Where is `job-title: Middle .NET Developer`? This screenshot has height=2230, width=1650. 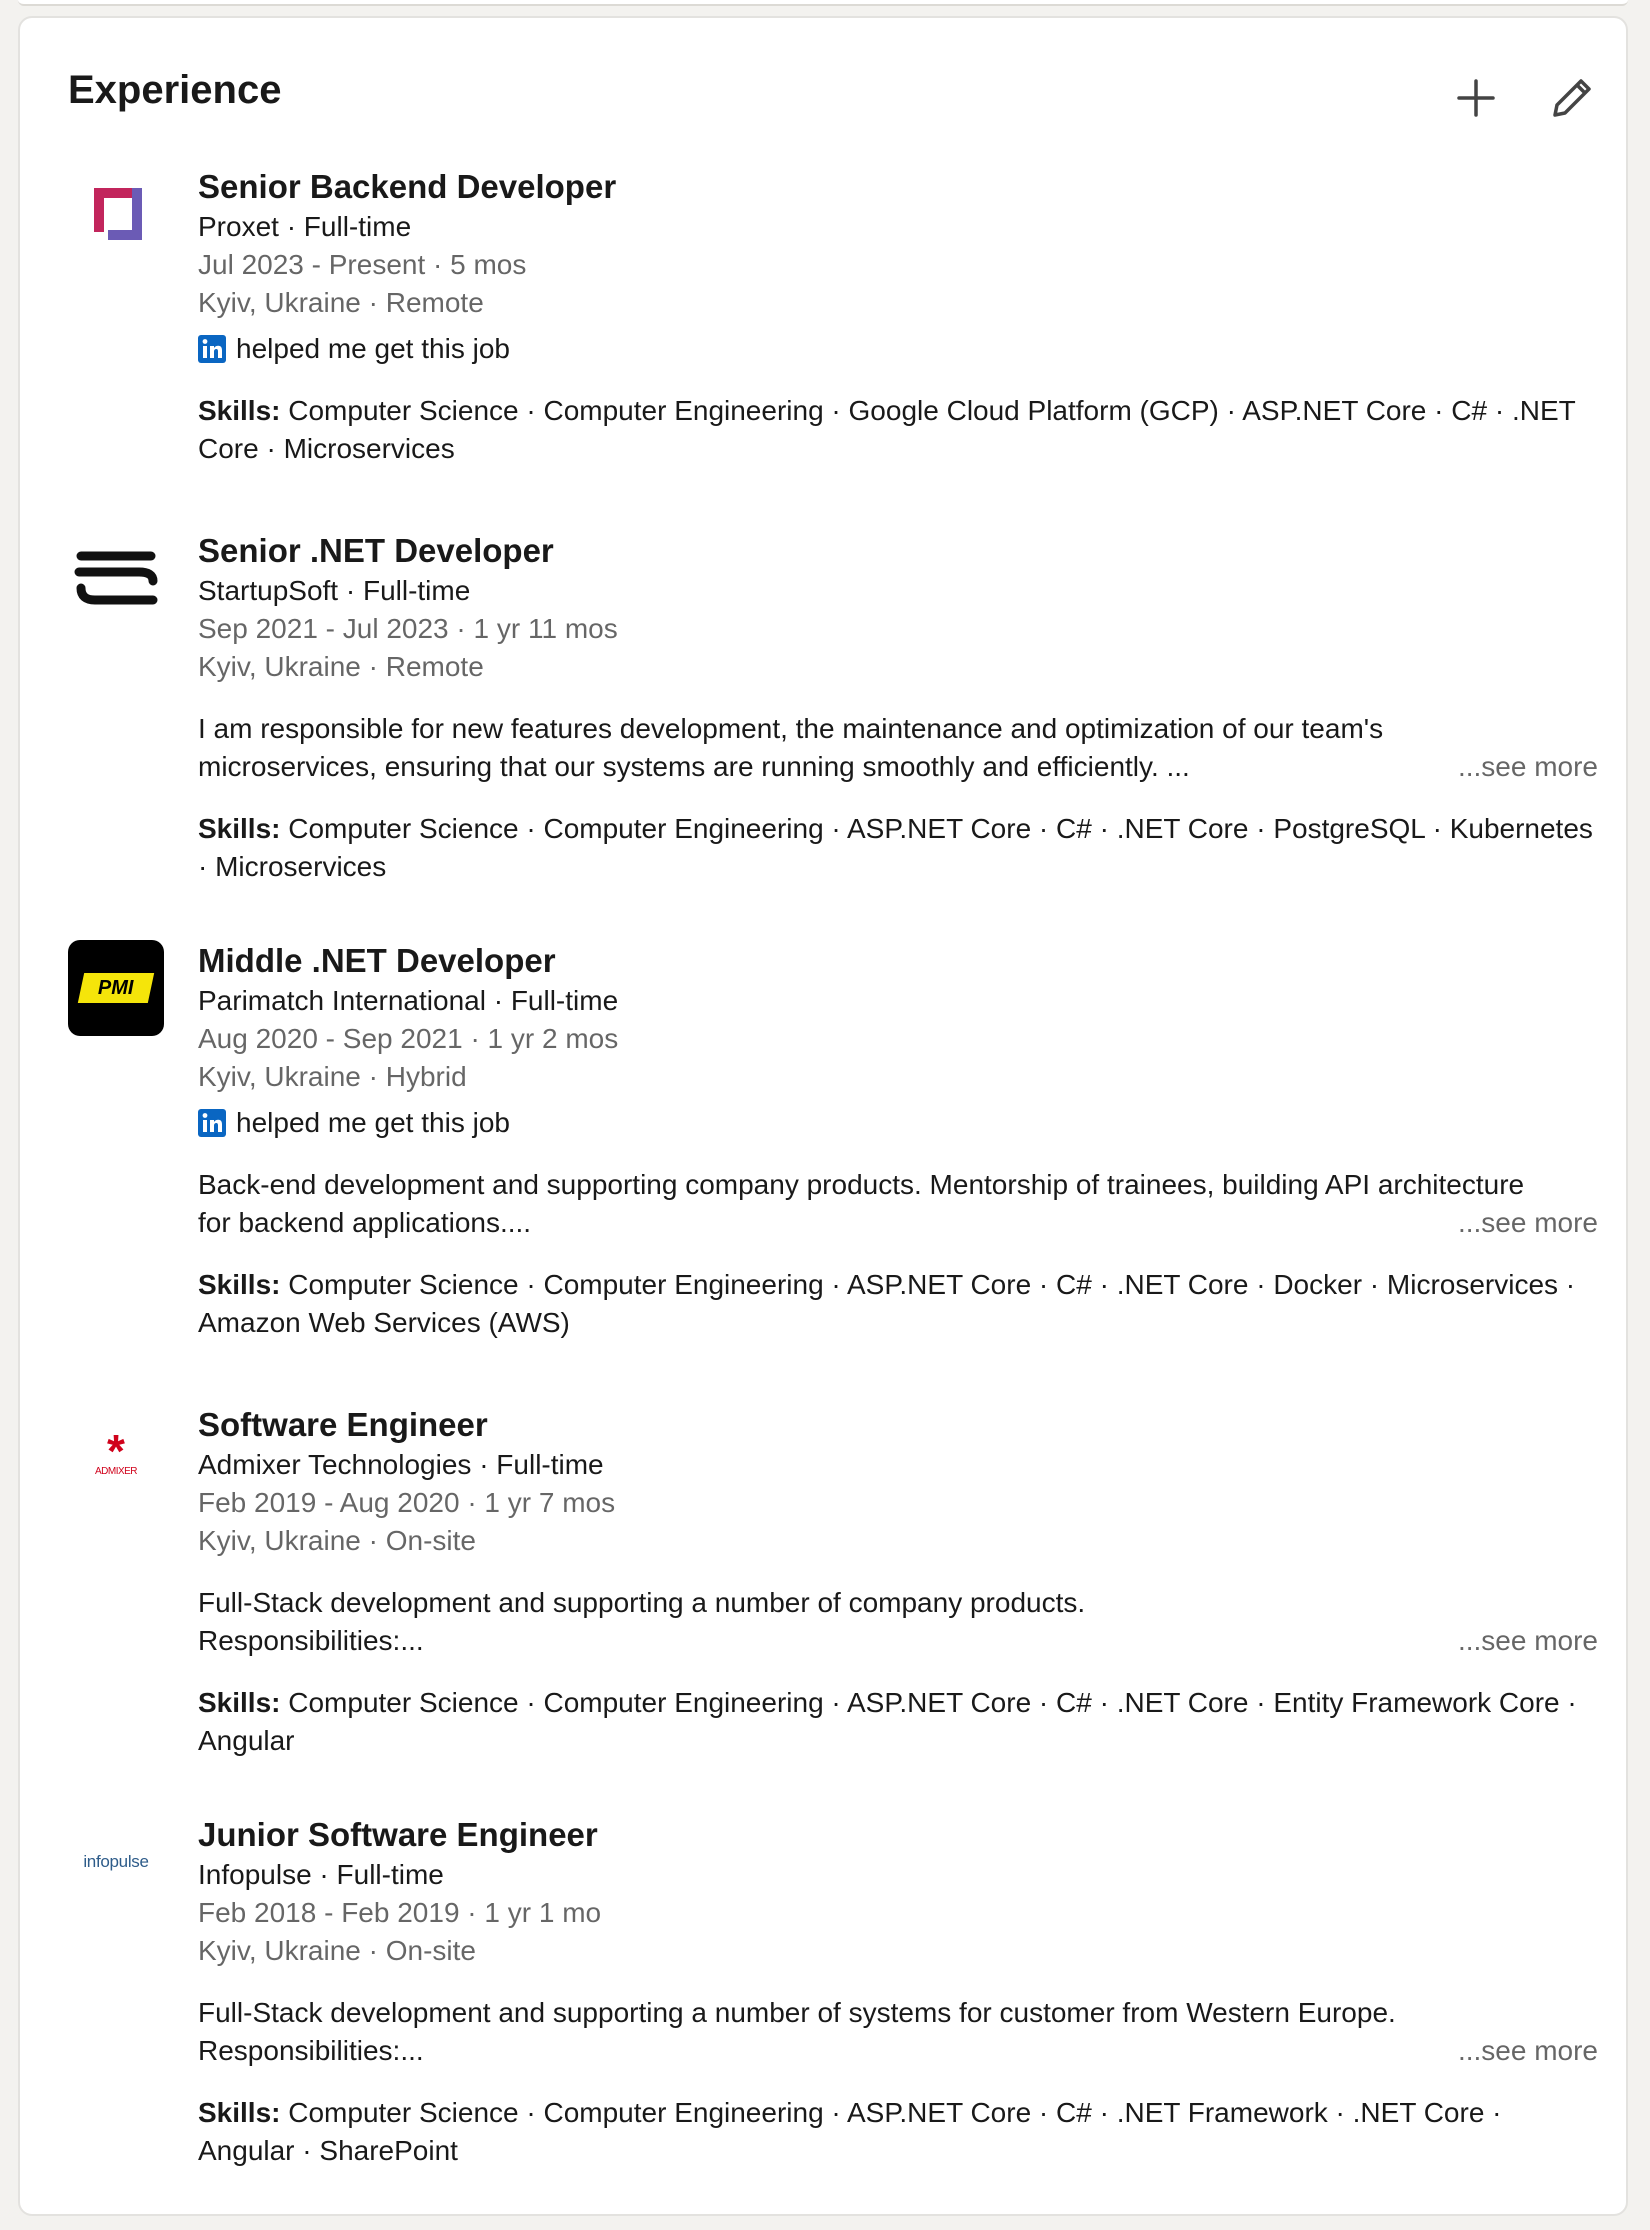 job-title: Middle .NET Developer is located at coordinates (898, 961).